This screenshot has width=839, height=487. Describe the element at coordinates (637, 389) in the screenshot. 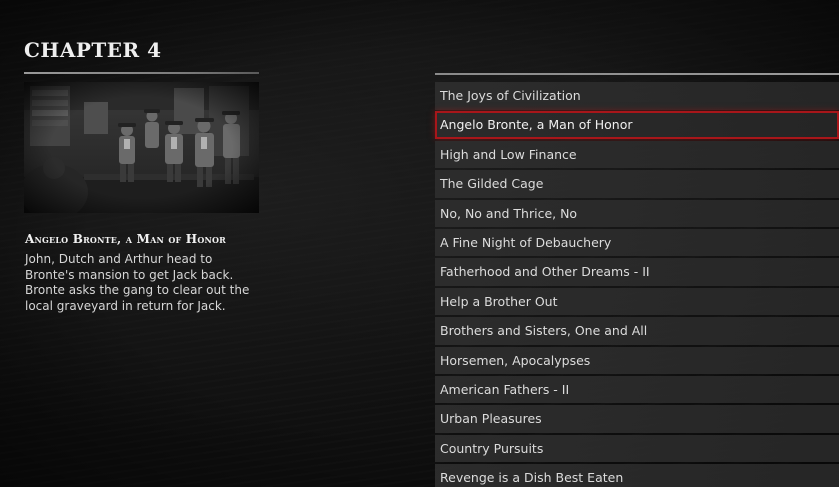

I see `mission-item-american-fathers-2: American Fathers - II` at that location.